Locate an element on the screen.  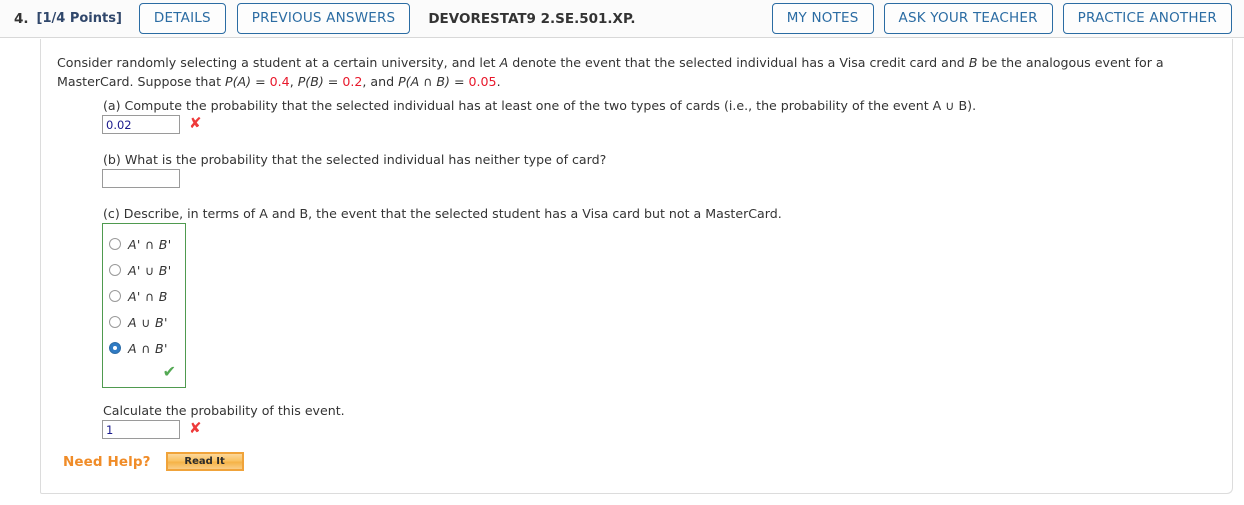
choice-label-1: A' ∩ B' is located at coordinates (150, 244).